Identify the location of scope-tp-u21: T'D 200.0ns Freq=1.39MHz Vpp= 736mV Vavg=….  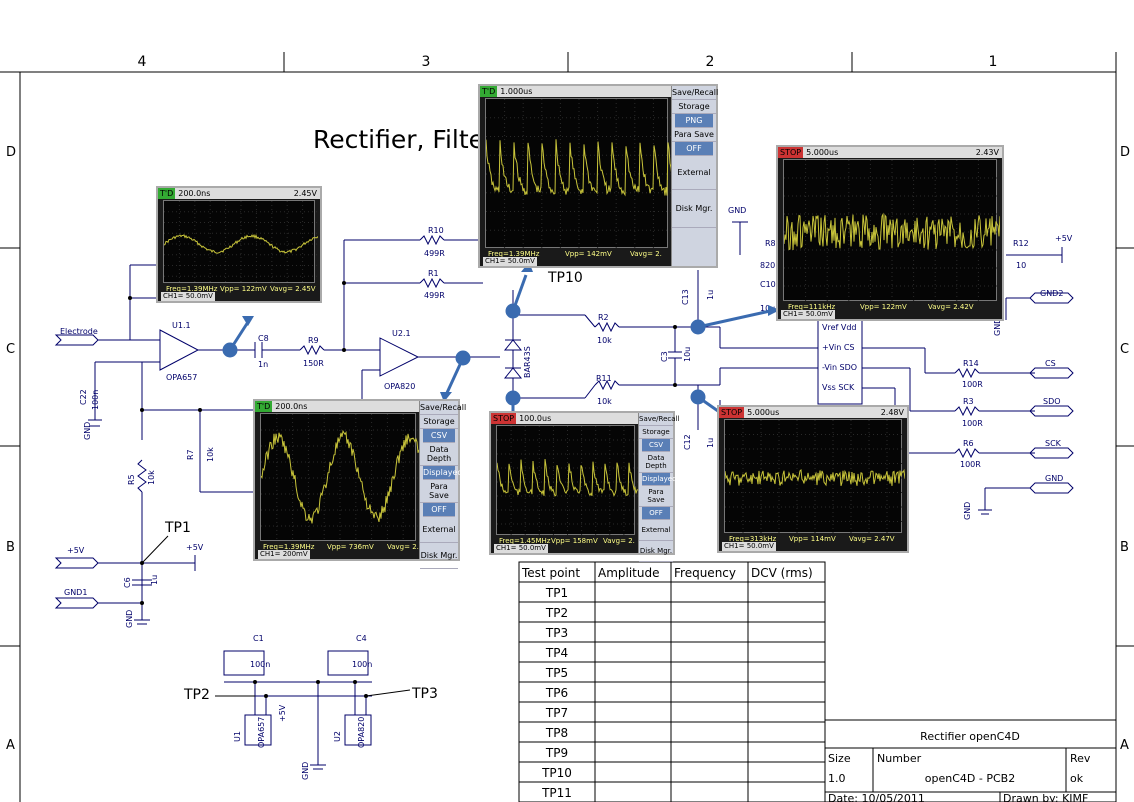
(359, 484).